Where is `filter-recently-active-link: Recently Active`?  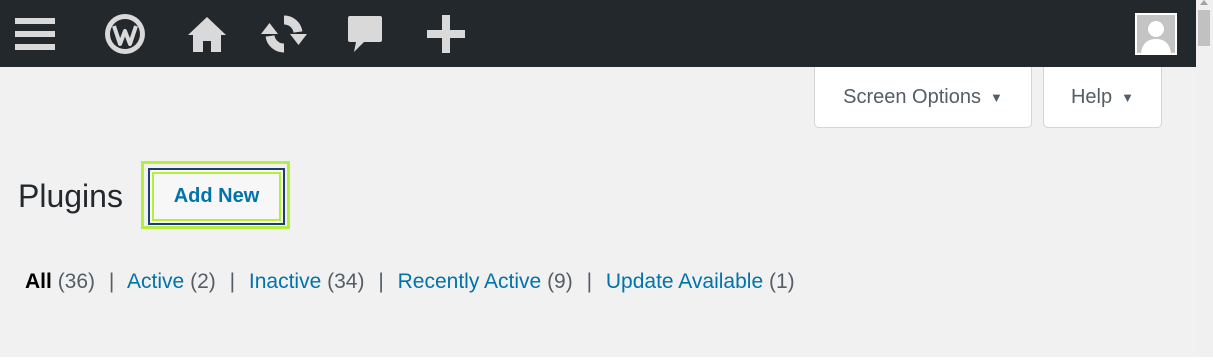
filter-recently-active-link: Recently Active is located at coordinates (470, 281).